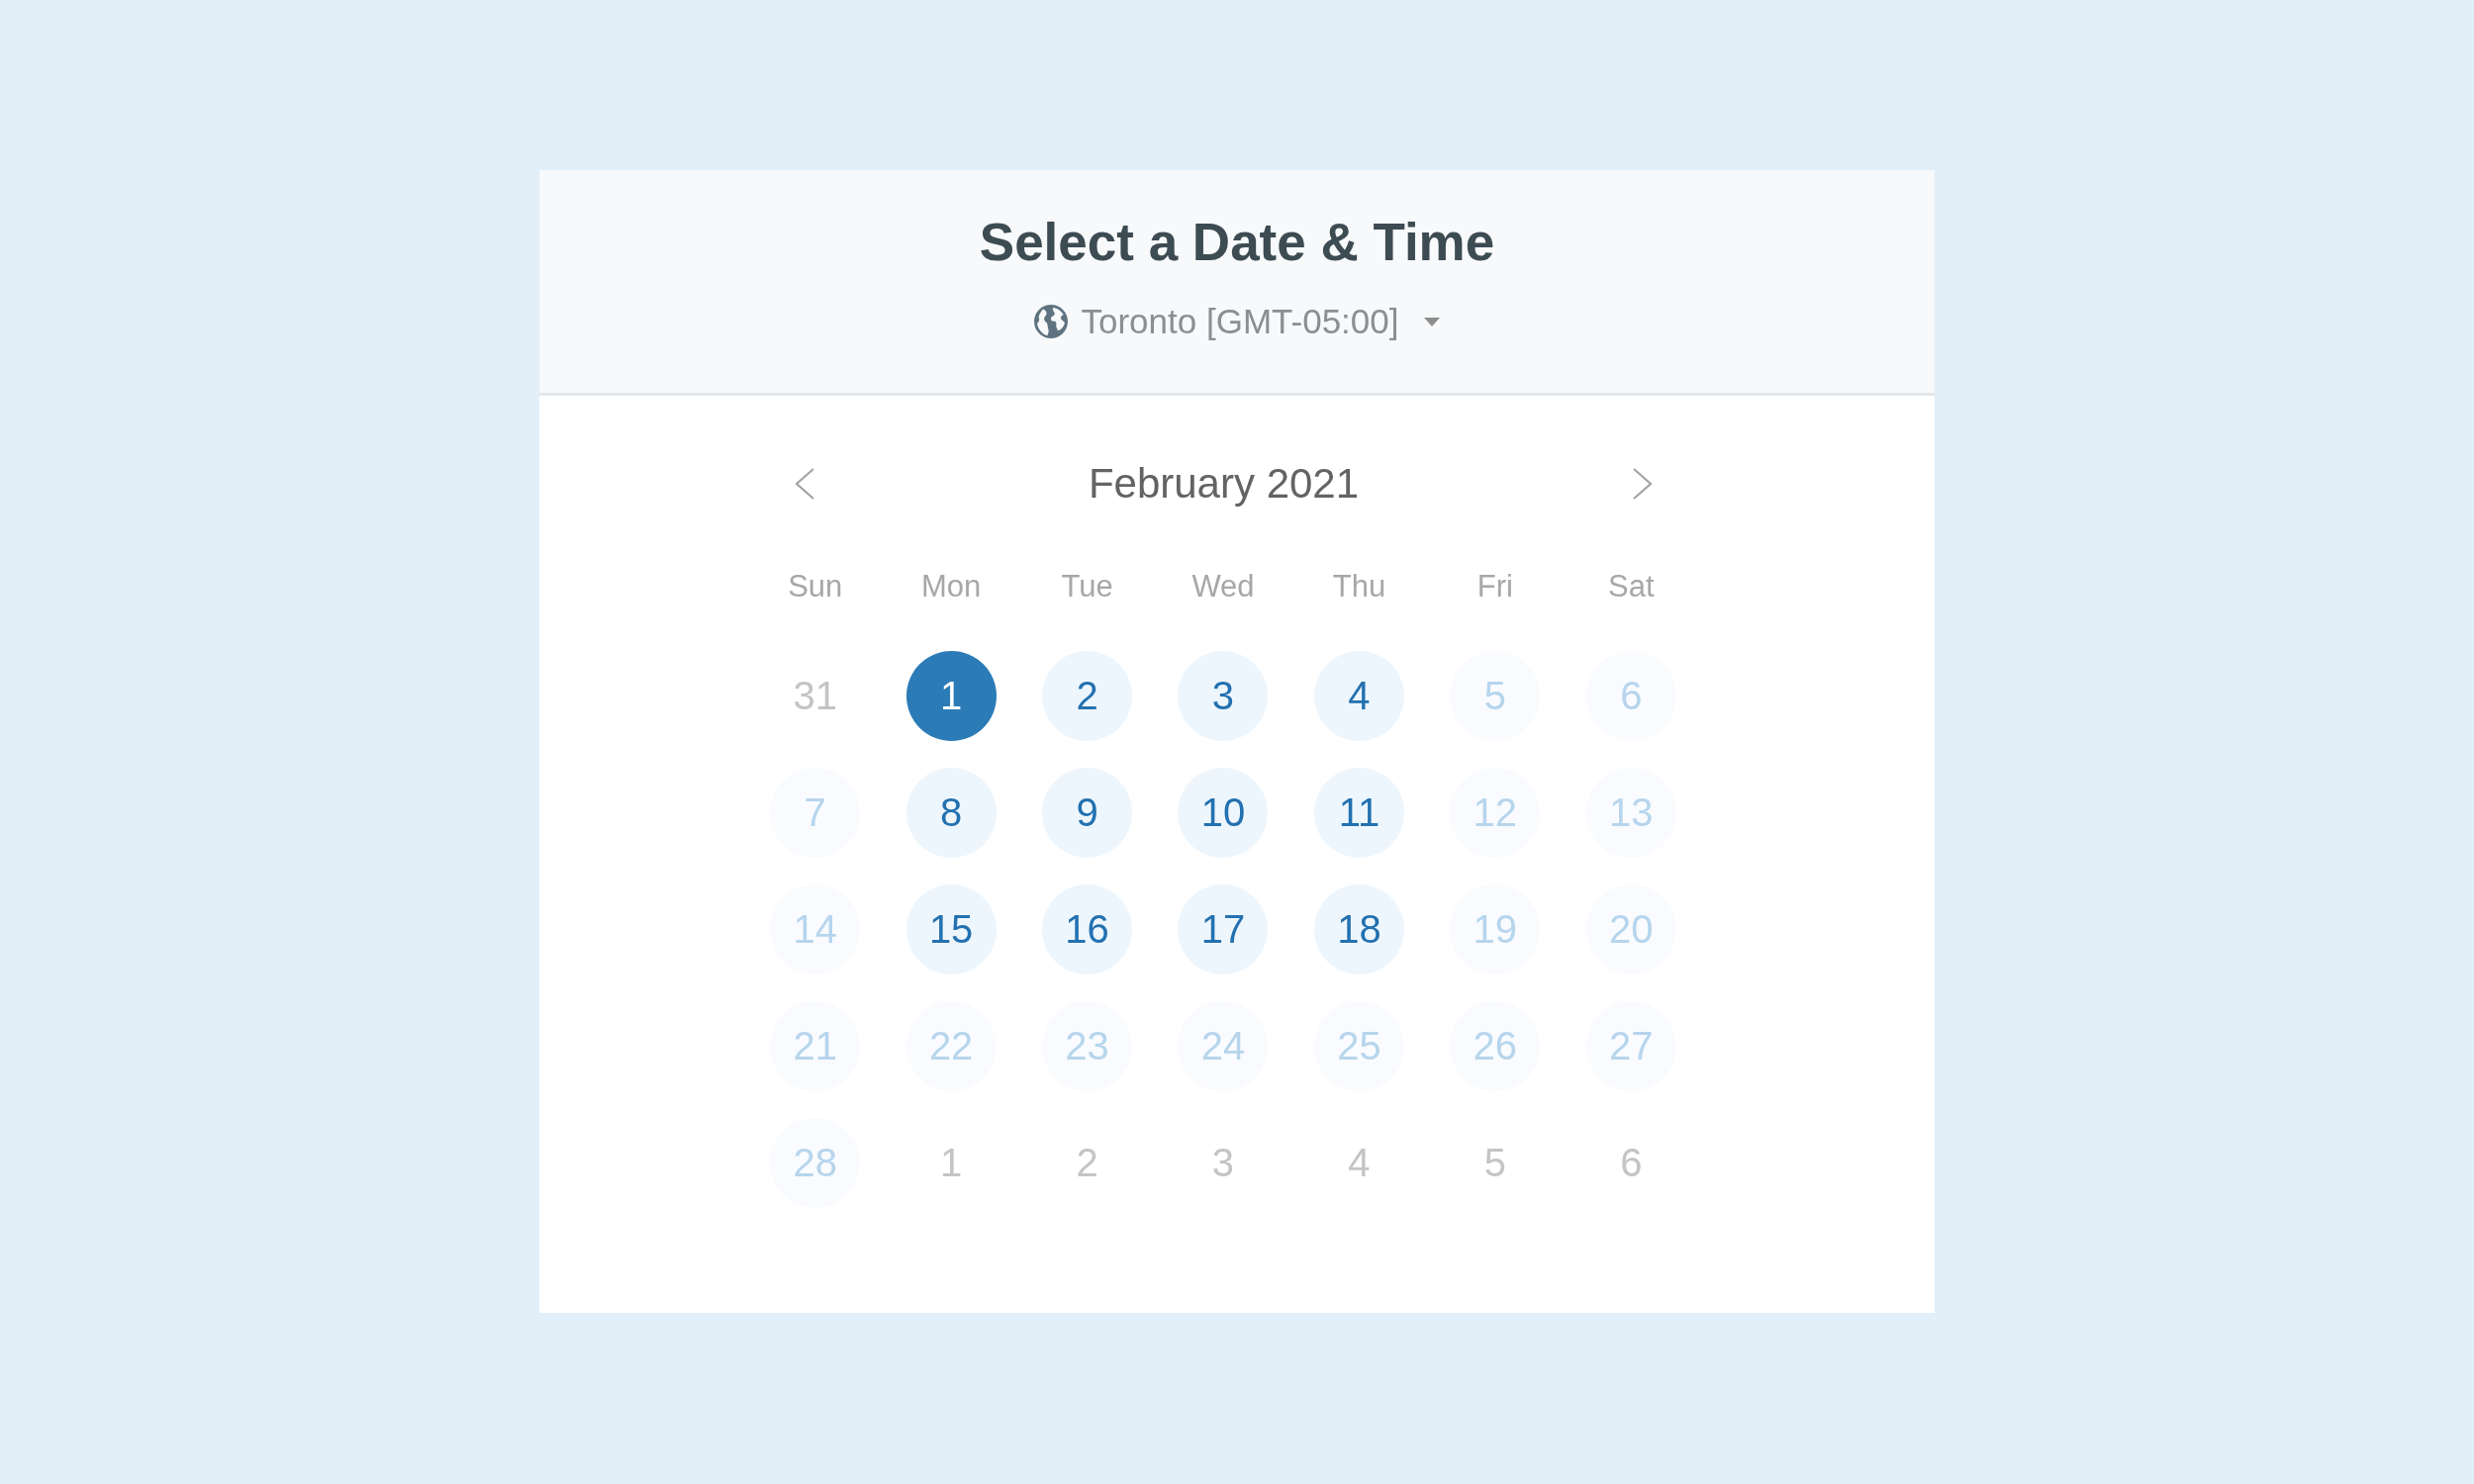 The height and width of the screenshot is (1484, 2474). What do you see at coordinates (951, 586) in the screenshot?
I see `weekday-label: Mon` at bounding box center [951, 586].